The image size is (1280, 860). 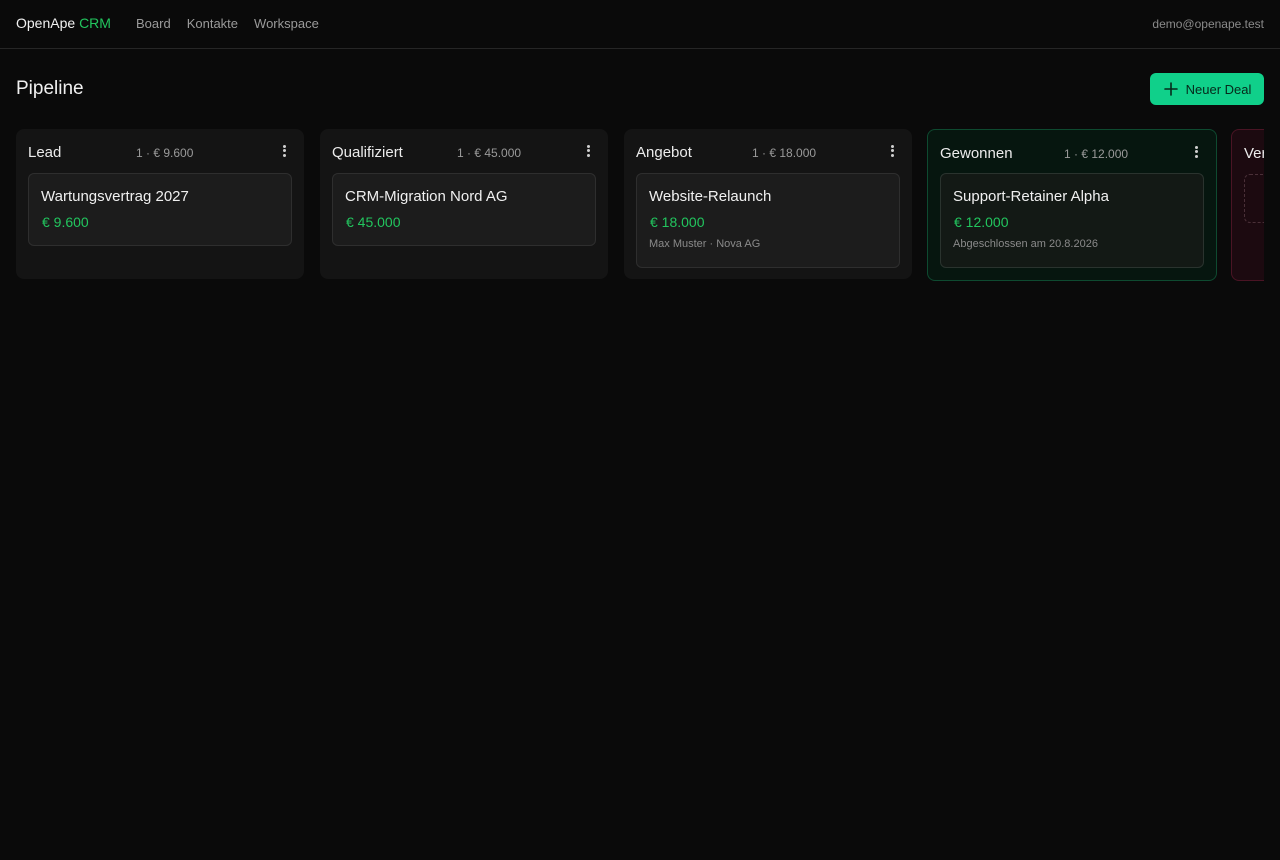 I want to click on column-verloren: Verloren, so click(x=1247, y=205).